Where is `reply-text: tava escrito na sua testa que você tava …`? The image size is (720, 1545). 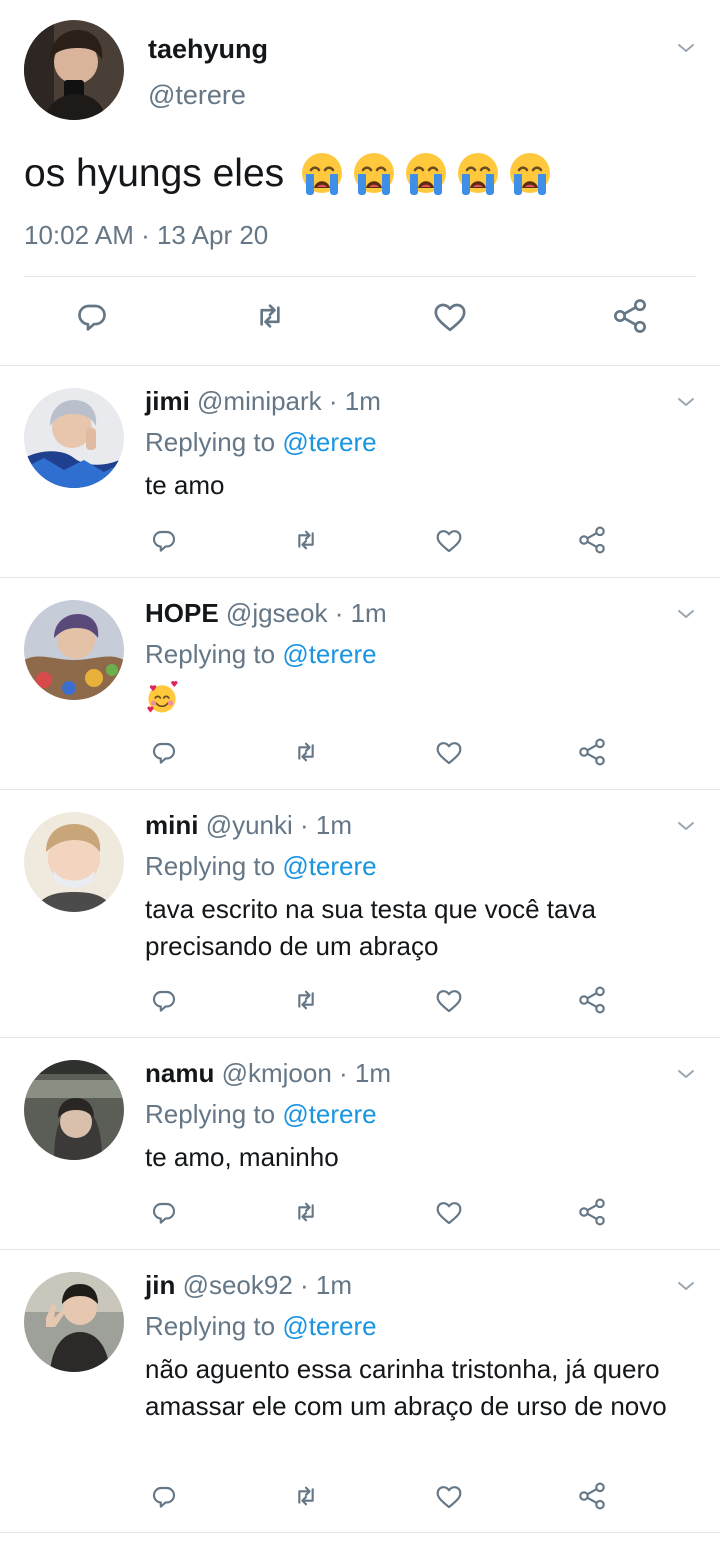
reply-text: tava escrito na sua testa que você tava … is located at coordinates (370, 927).